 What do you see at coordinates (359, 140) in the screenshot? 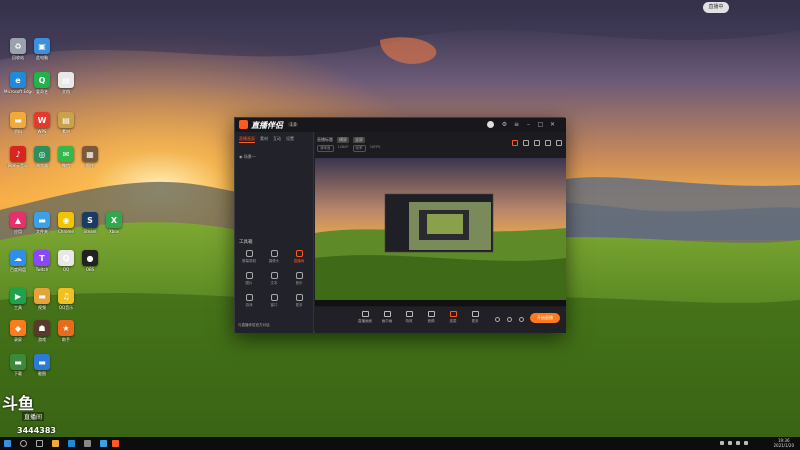
I see `portrait-badge: 竖屏` at bounding box center [359, 140].